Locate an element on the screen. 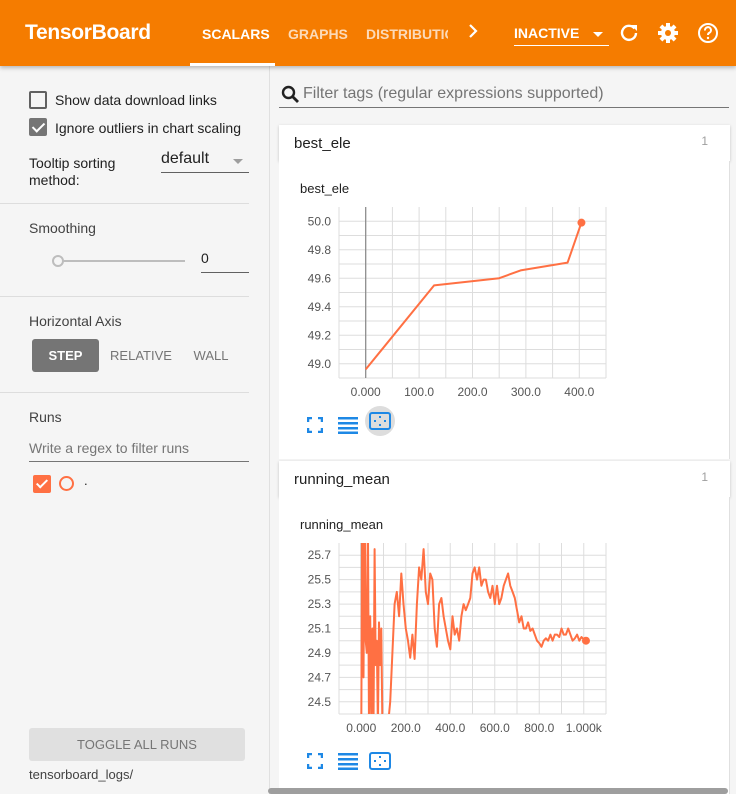  show-download-links-label: Show data download links is located at coordinates (136, 100).